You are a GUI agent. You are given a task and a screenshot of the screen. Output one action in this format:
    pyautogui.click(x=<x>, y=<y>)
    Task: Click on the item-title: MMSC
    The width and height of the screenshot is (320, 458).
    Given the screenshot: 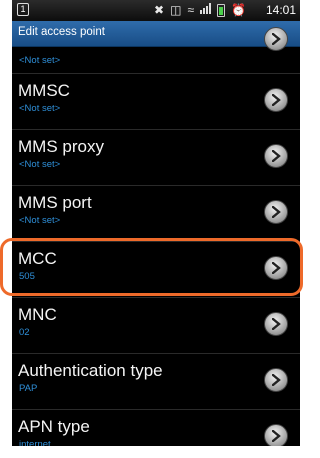 What is the action you would take?
    pyautogui.click(x=44, y=90)
    